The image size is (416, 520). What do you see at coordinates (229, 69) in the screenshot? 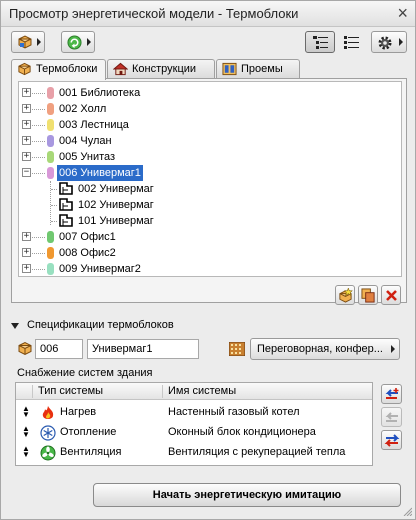
I see `window-opening-icon` at bounding box center [229, 69].